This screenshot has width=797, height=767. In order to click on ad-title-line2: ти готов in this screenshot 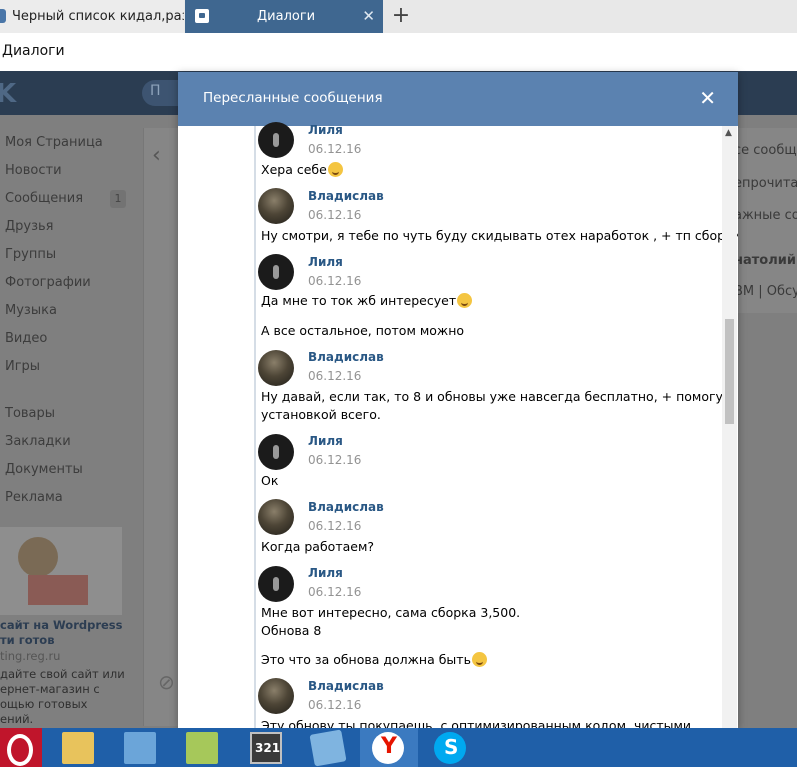, I will do `click(27, 640)`.